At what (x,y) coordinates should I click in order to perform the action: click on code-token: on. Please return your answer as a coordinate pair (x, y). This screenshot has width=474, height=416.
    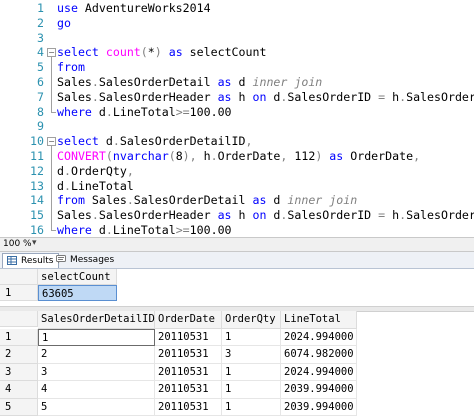
    Looking at the image, I should click on (259, 97).